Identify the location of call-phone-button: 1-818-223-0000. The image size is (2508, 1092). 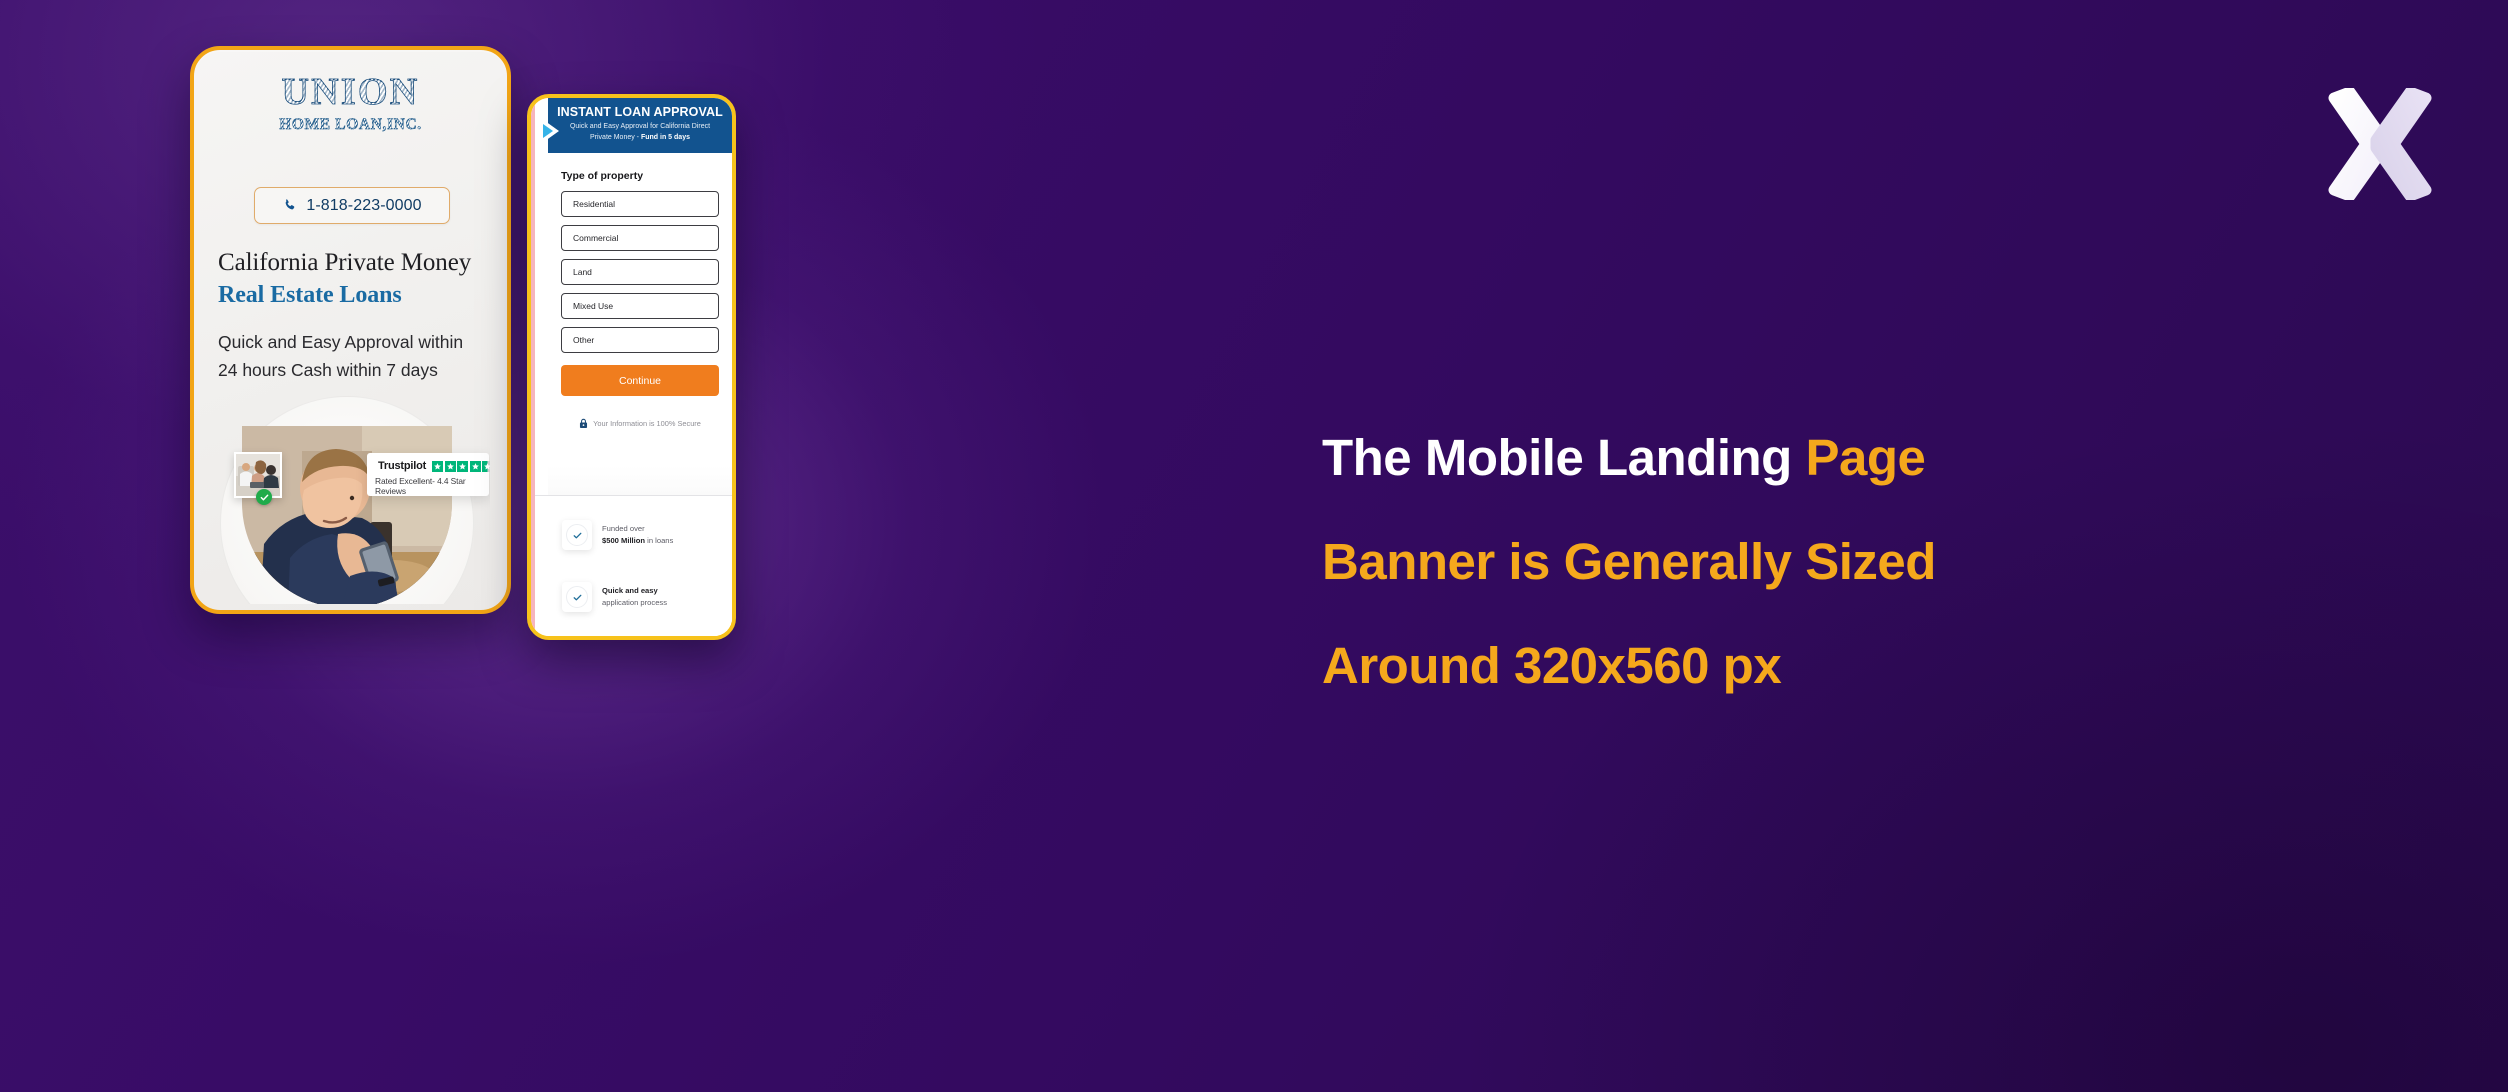
(352, 205).